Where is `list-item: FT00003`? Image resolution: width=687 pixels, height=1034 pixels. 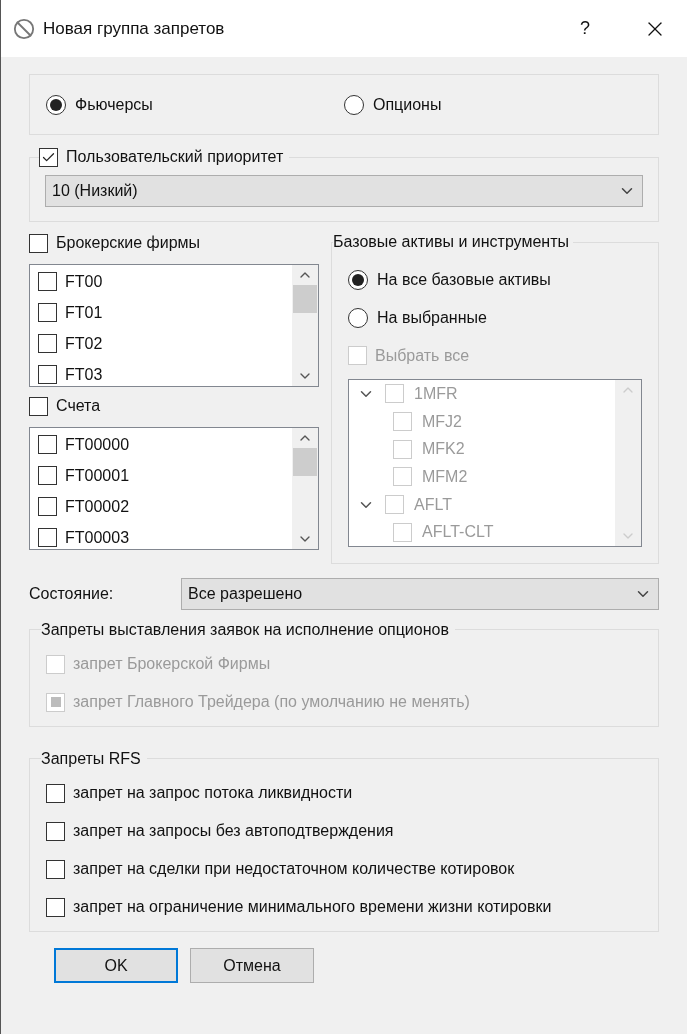 list-item: FT00003 is located at coordinates (97, 537).